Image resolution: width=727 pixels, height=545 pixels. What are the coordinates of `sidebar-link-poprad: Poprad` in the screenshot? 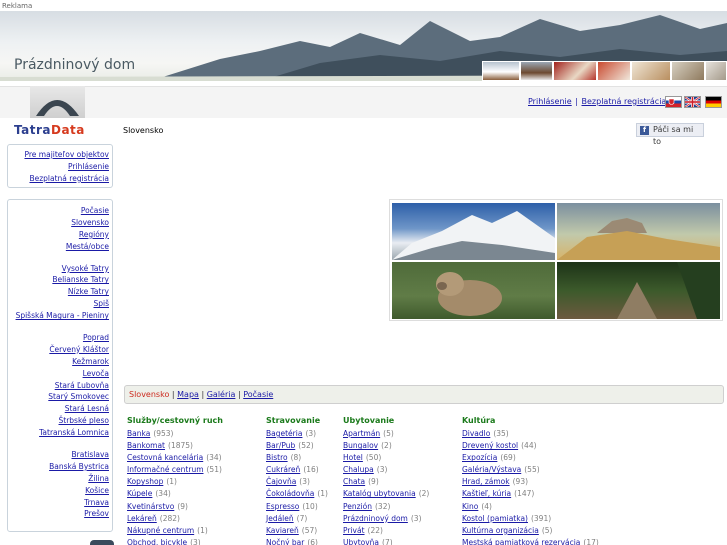 It's located at (96, 337).